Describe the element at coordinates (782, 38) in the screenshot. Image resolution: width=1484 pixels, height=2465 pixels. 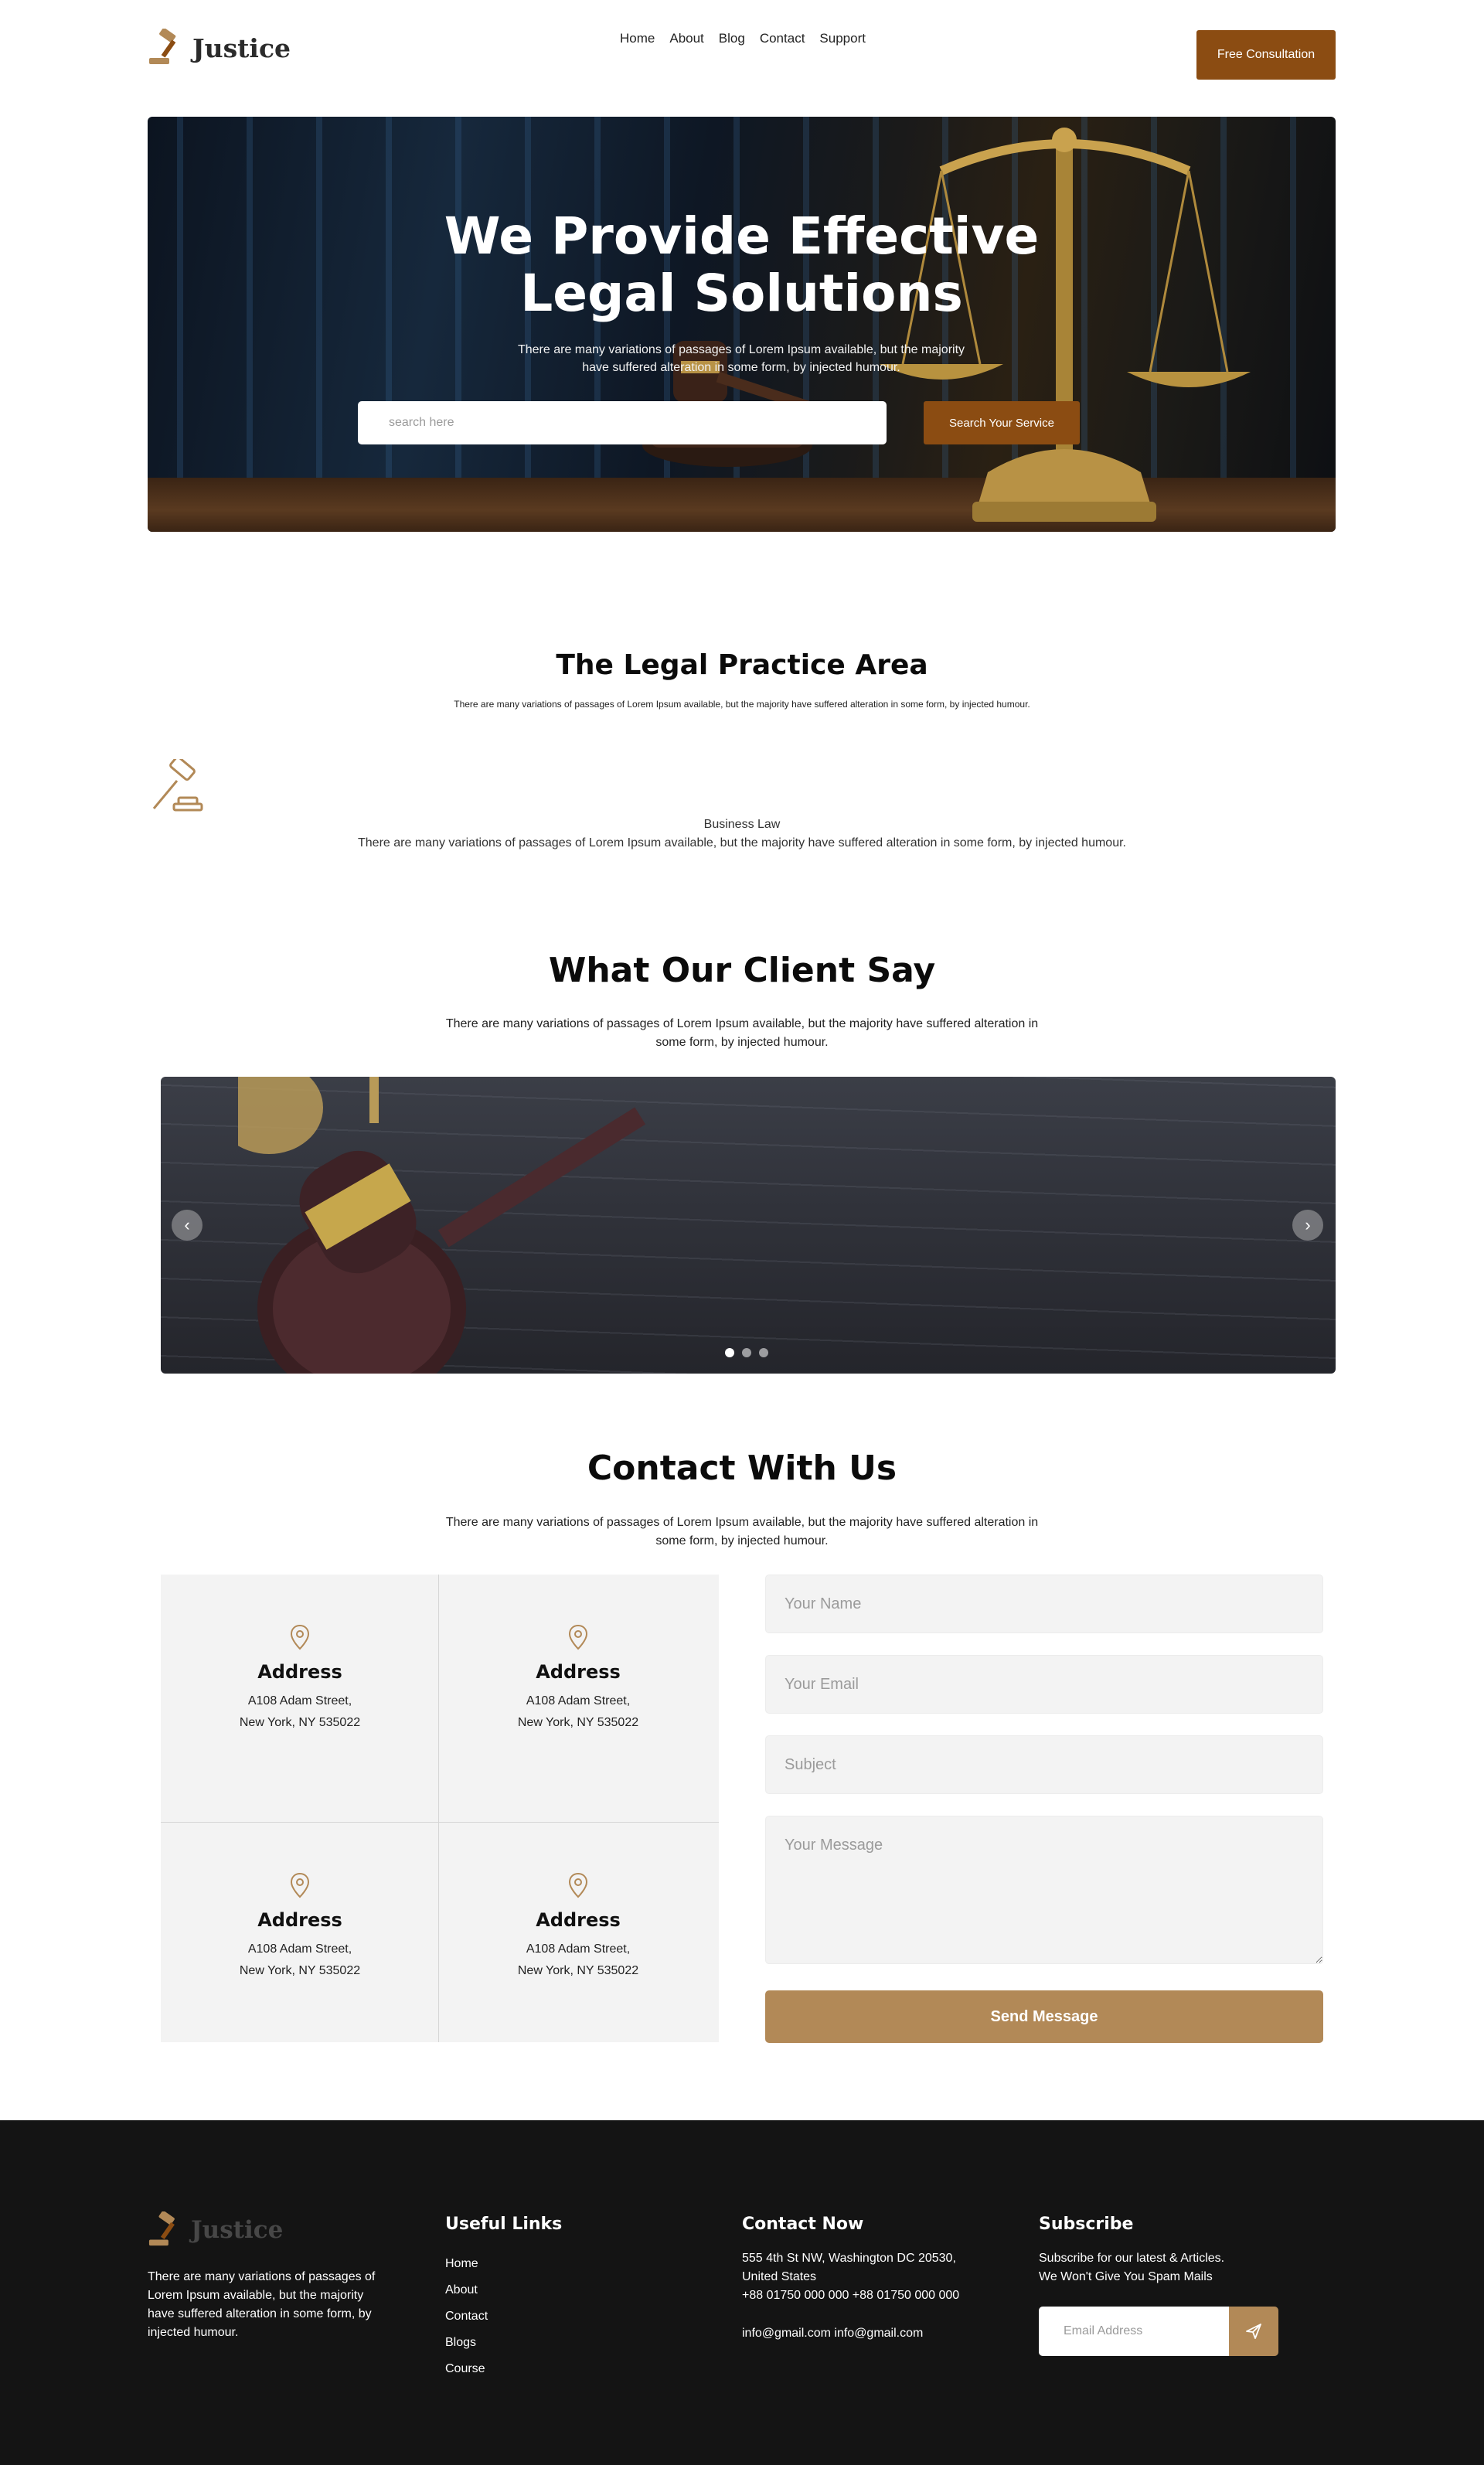
I see `nav-link-contact: Contact` at that location.